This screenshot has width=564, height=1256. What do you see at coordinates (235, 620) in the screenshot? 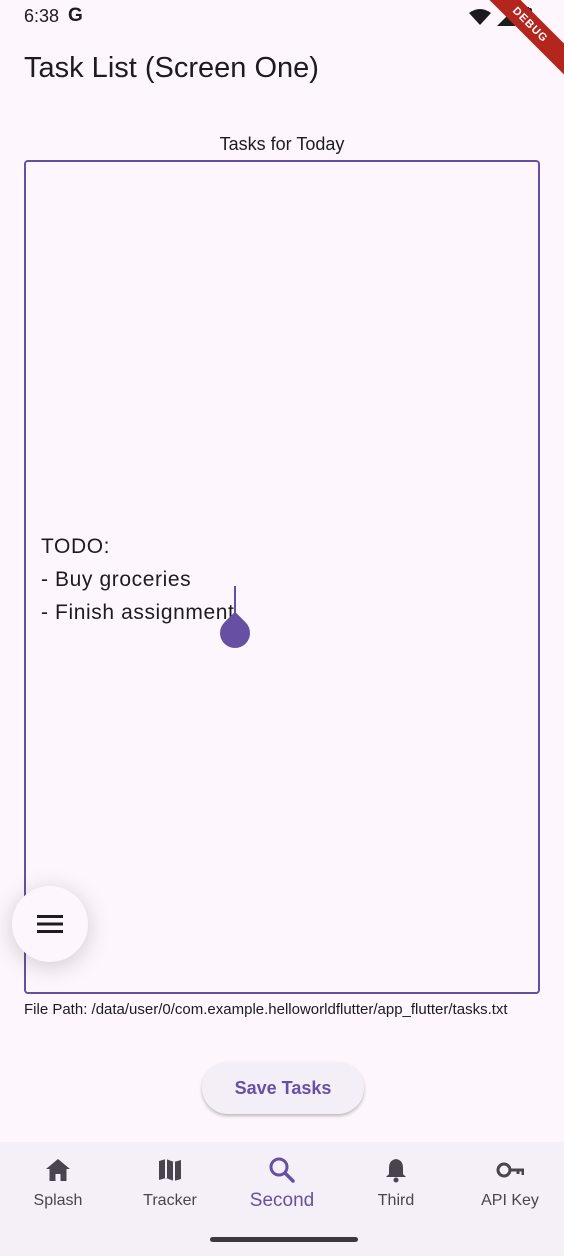
I see `text-cursor` at bounding box center [235, 620].